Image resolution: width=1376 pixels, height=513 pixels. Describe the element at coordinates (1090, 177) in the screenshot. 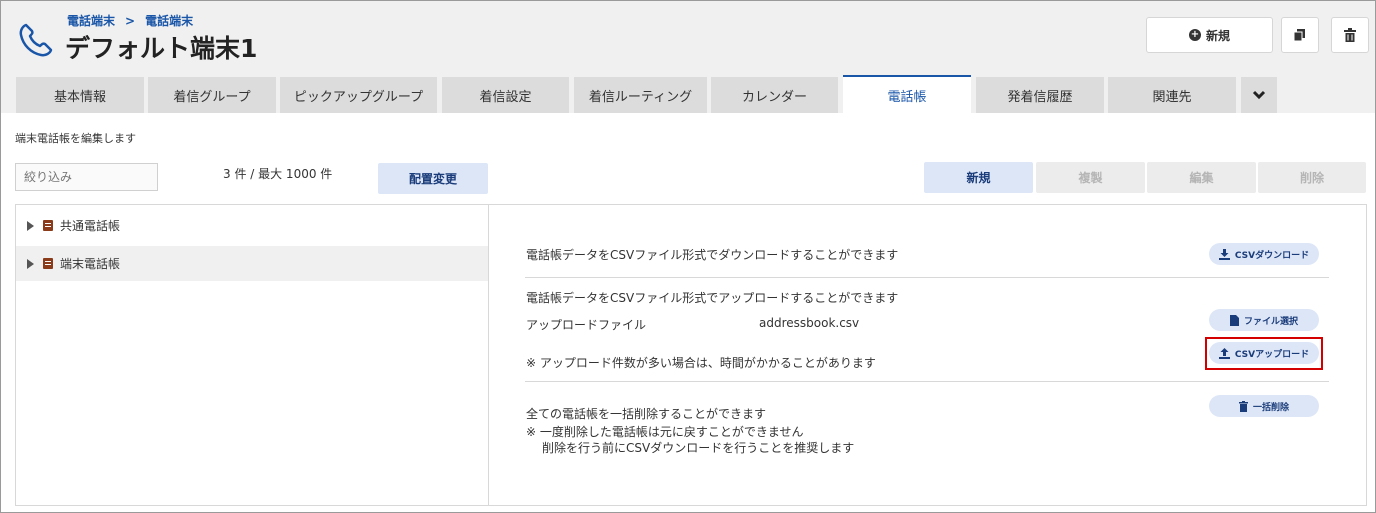

I see `copy-button: 複製` at that location.